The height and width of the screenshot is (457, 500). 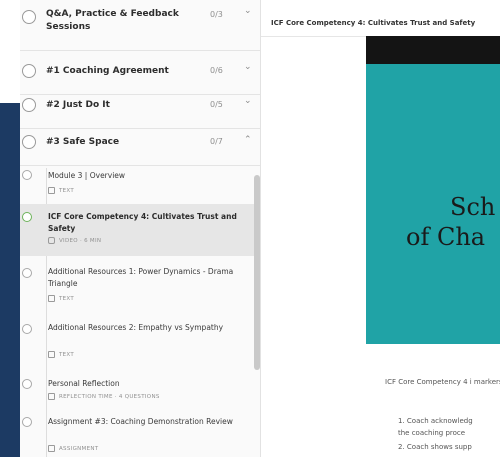 I want to click on section-title: Q&A, Practice & Feedback Sessions, so click(x=112, y=20).